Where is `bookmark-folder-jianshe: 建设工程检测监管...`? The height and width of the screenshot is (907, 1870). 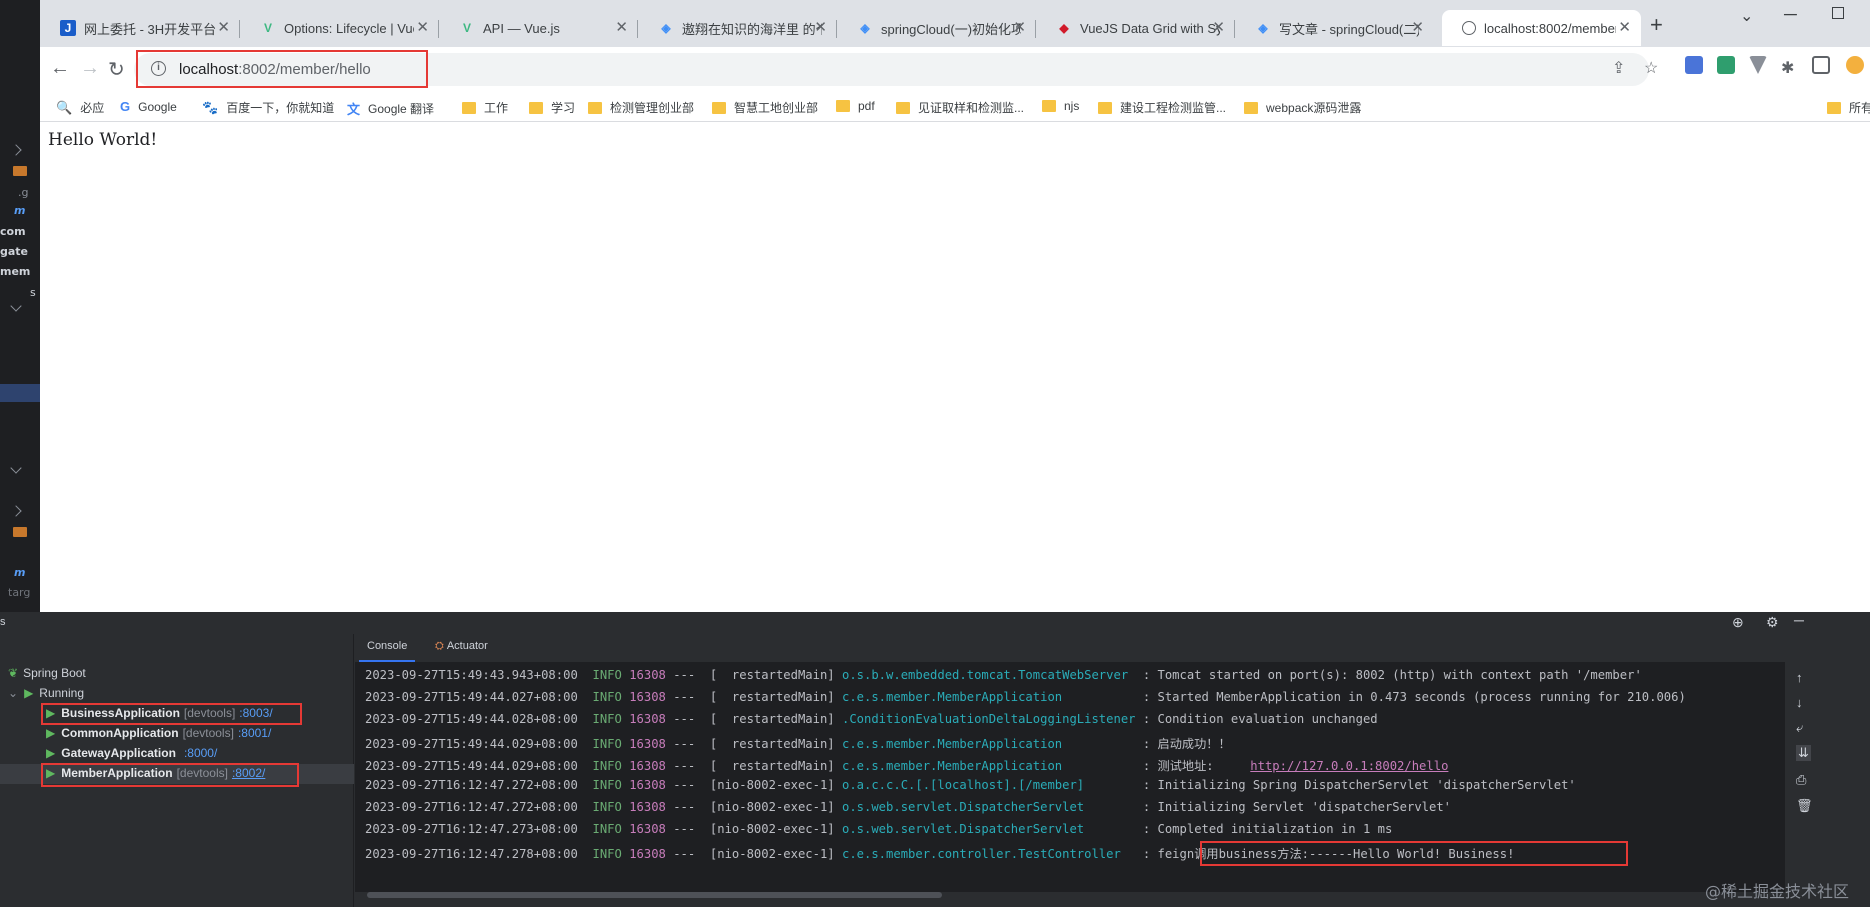
bookmark-folder-jianshe: 建设工程检测监管... is located at coordinates (1162, 107).